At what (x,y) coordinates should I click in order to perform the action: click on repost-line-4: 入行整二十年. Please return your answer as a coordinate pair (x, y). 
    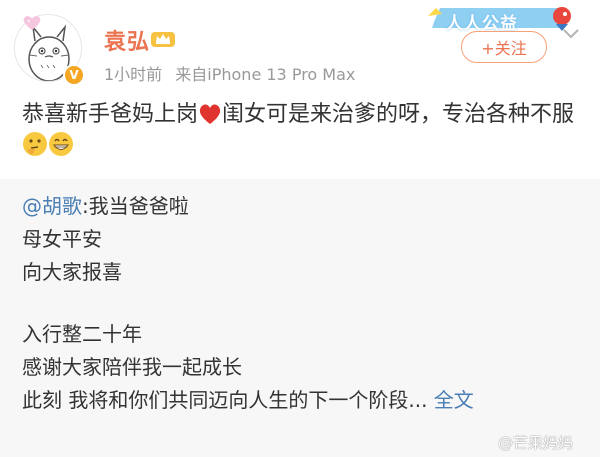
    Looking at the image, I should click on (82, 334).